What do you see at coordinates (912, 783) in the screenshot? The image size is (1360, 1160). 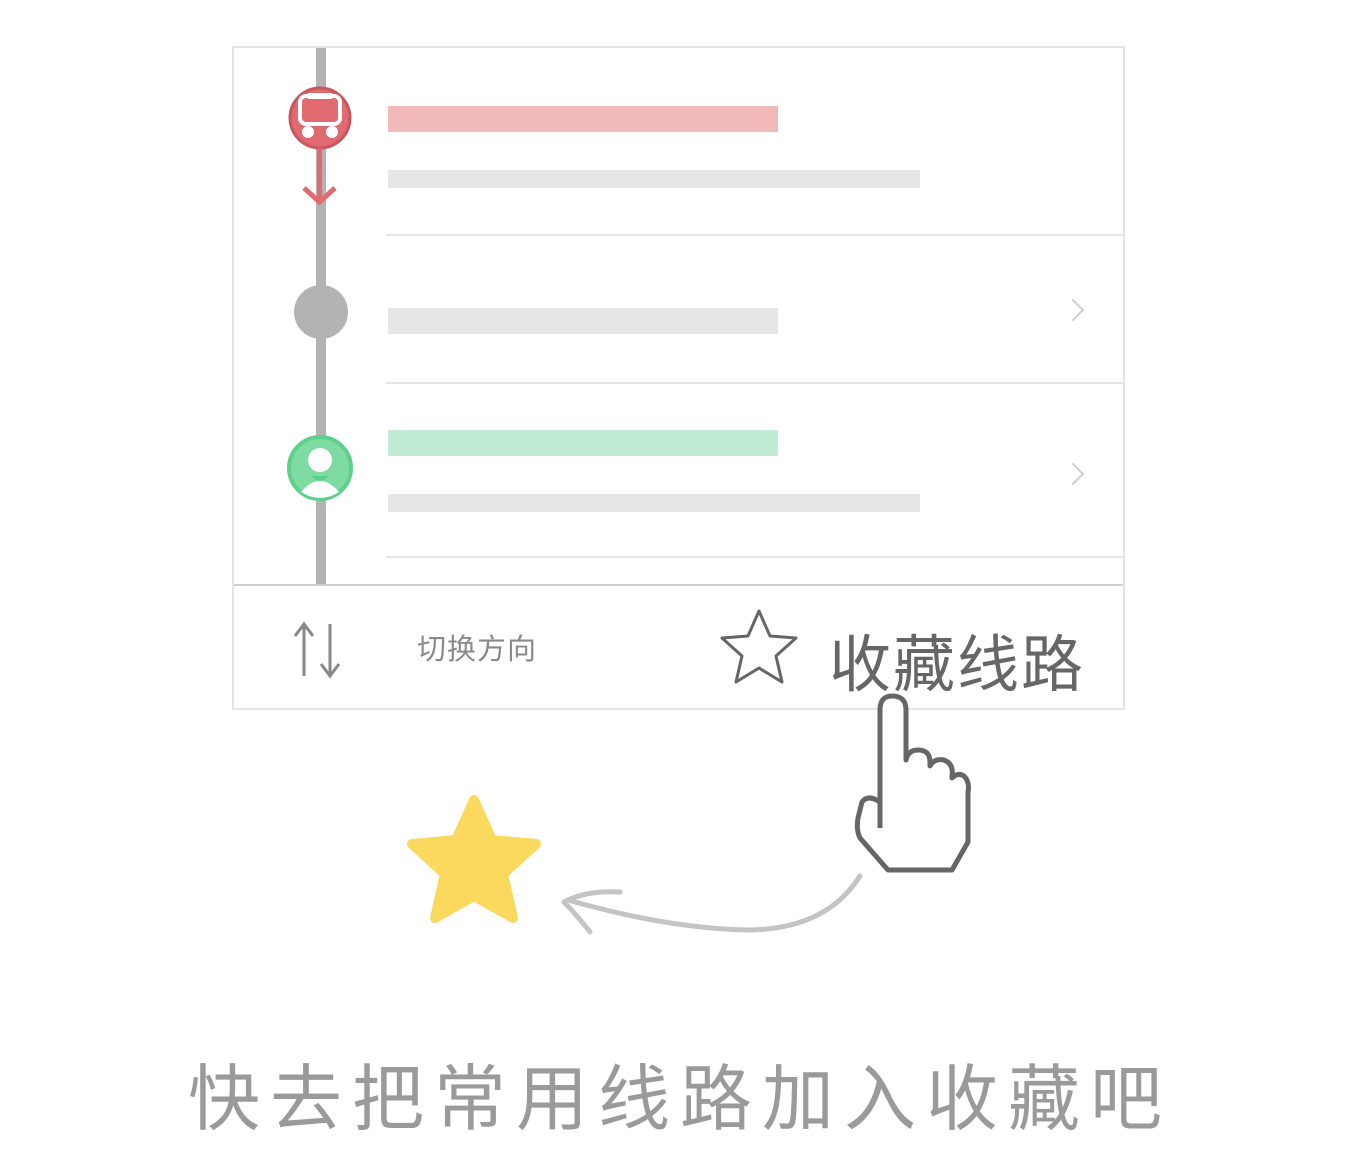 I see `hand-pointer-icon` at bounding box center [912, 783].